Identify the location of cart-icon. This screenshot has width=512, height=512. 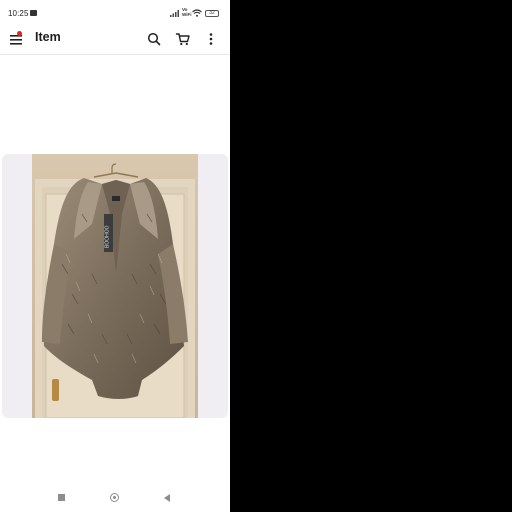
(183, 39).